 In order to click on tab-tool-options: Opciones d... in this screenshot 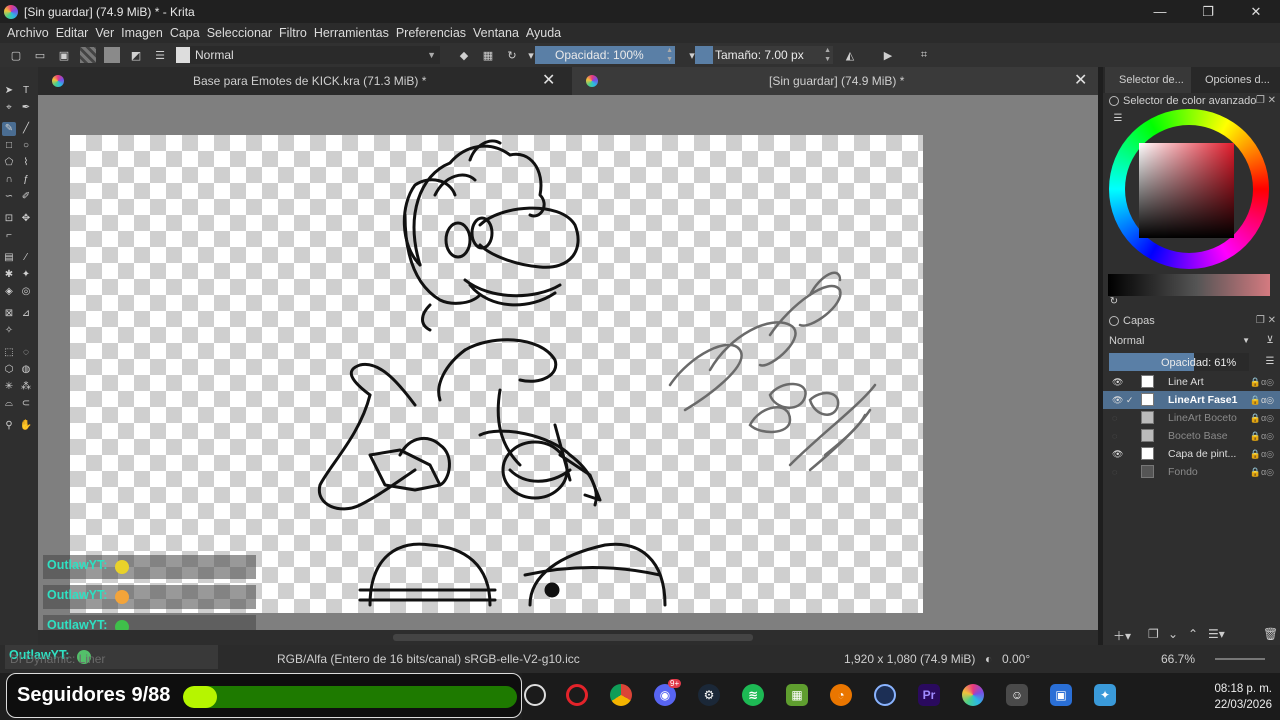, I will do `click(1238, 80)`.